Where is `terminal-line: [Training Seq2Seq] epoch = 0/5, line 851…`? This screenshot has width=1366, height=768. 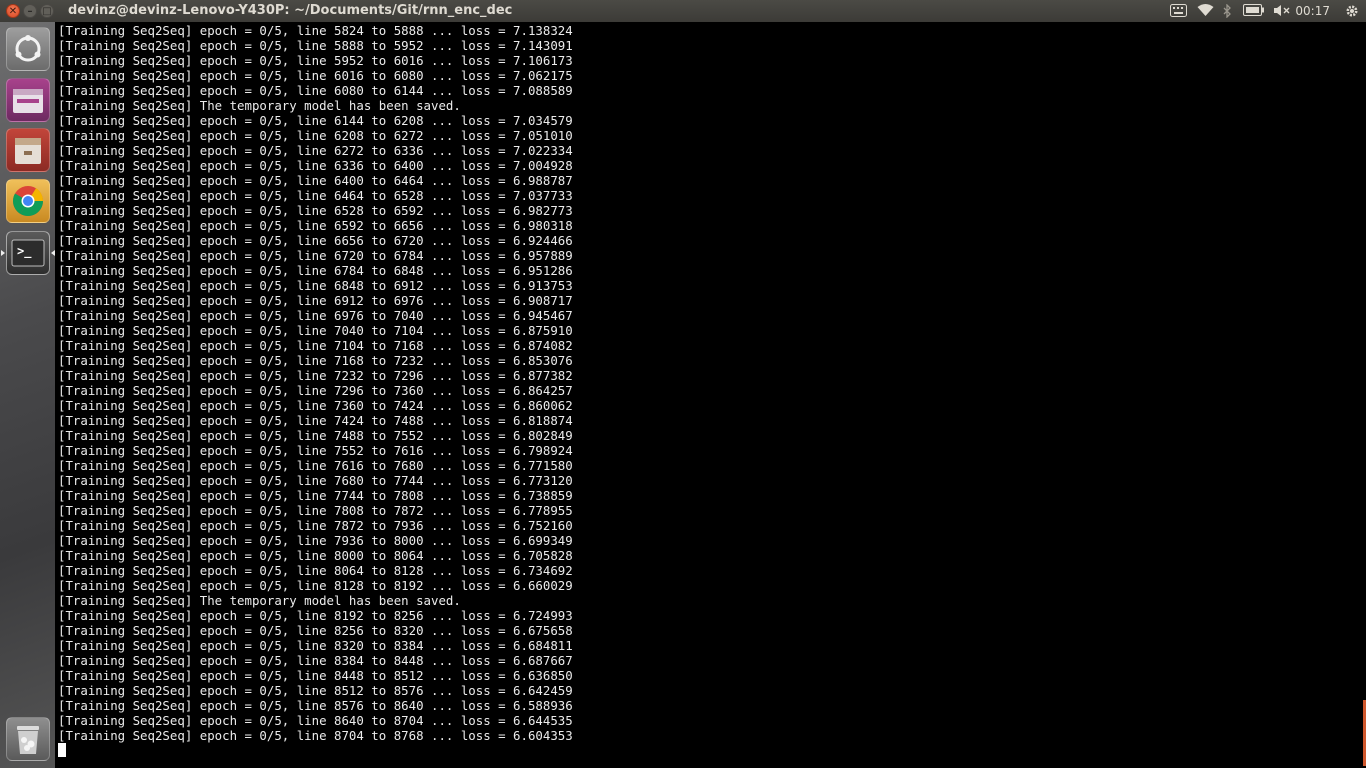 terminal-line: [Training Seq2Seq] epoch = 0/5, line 851… is located at coordinates (315, 690).